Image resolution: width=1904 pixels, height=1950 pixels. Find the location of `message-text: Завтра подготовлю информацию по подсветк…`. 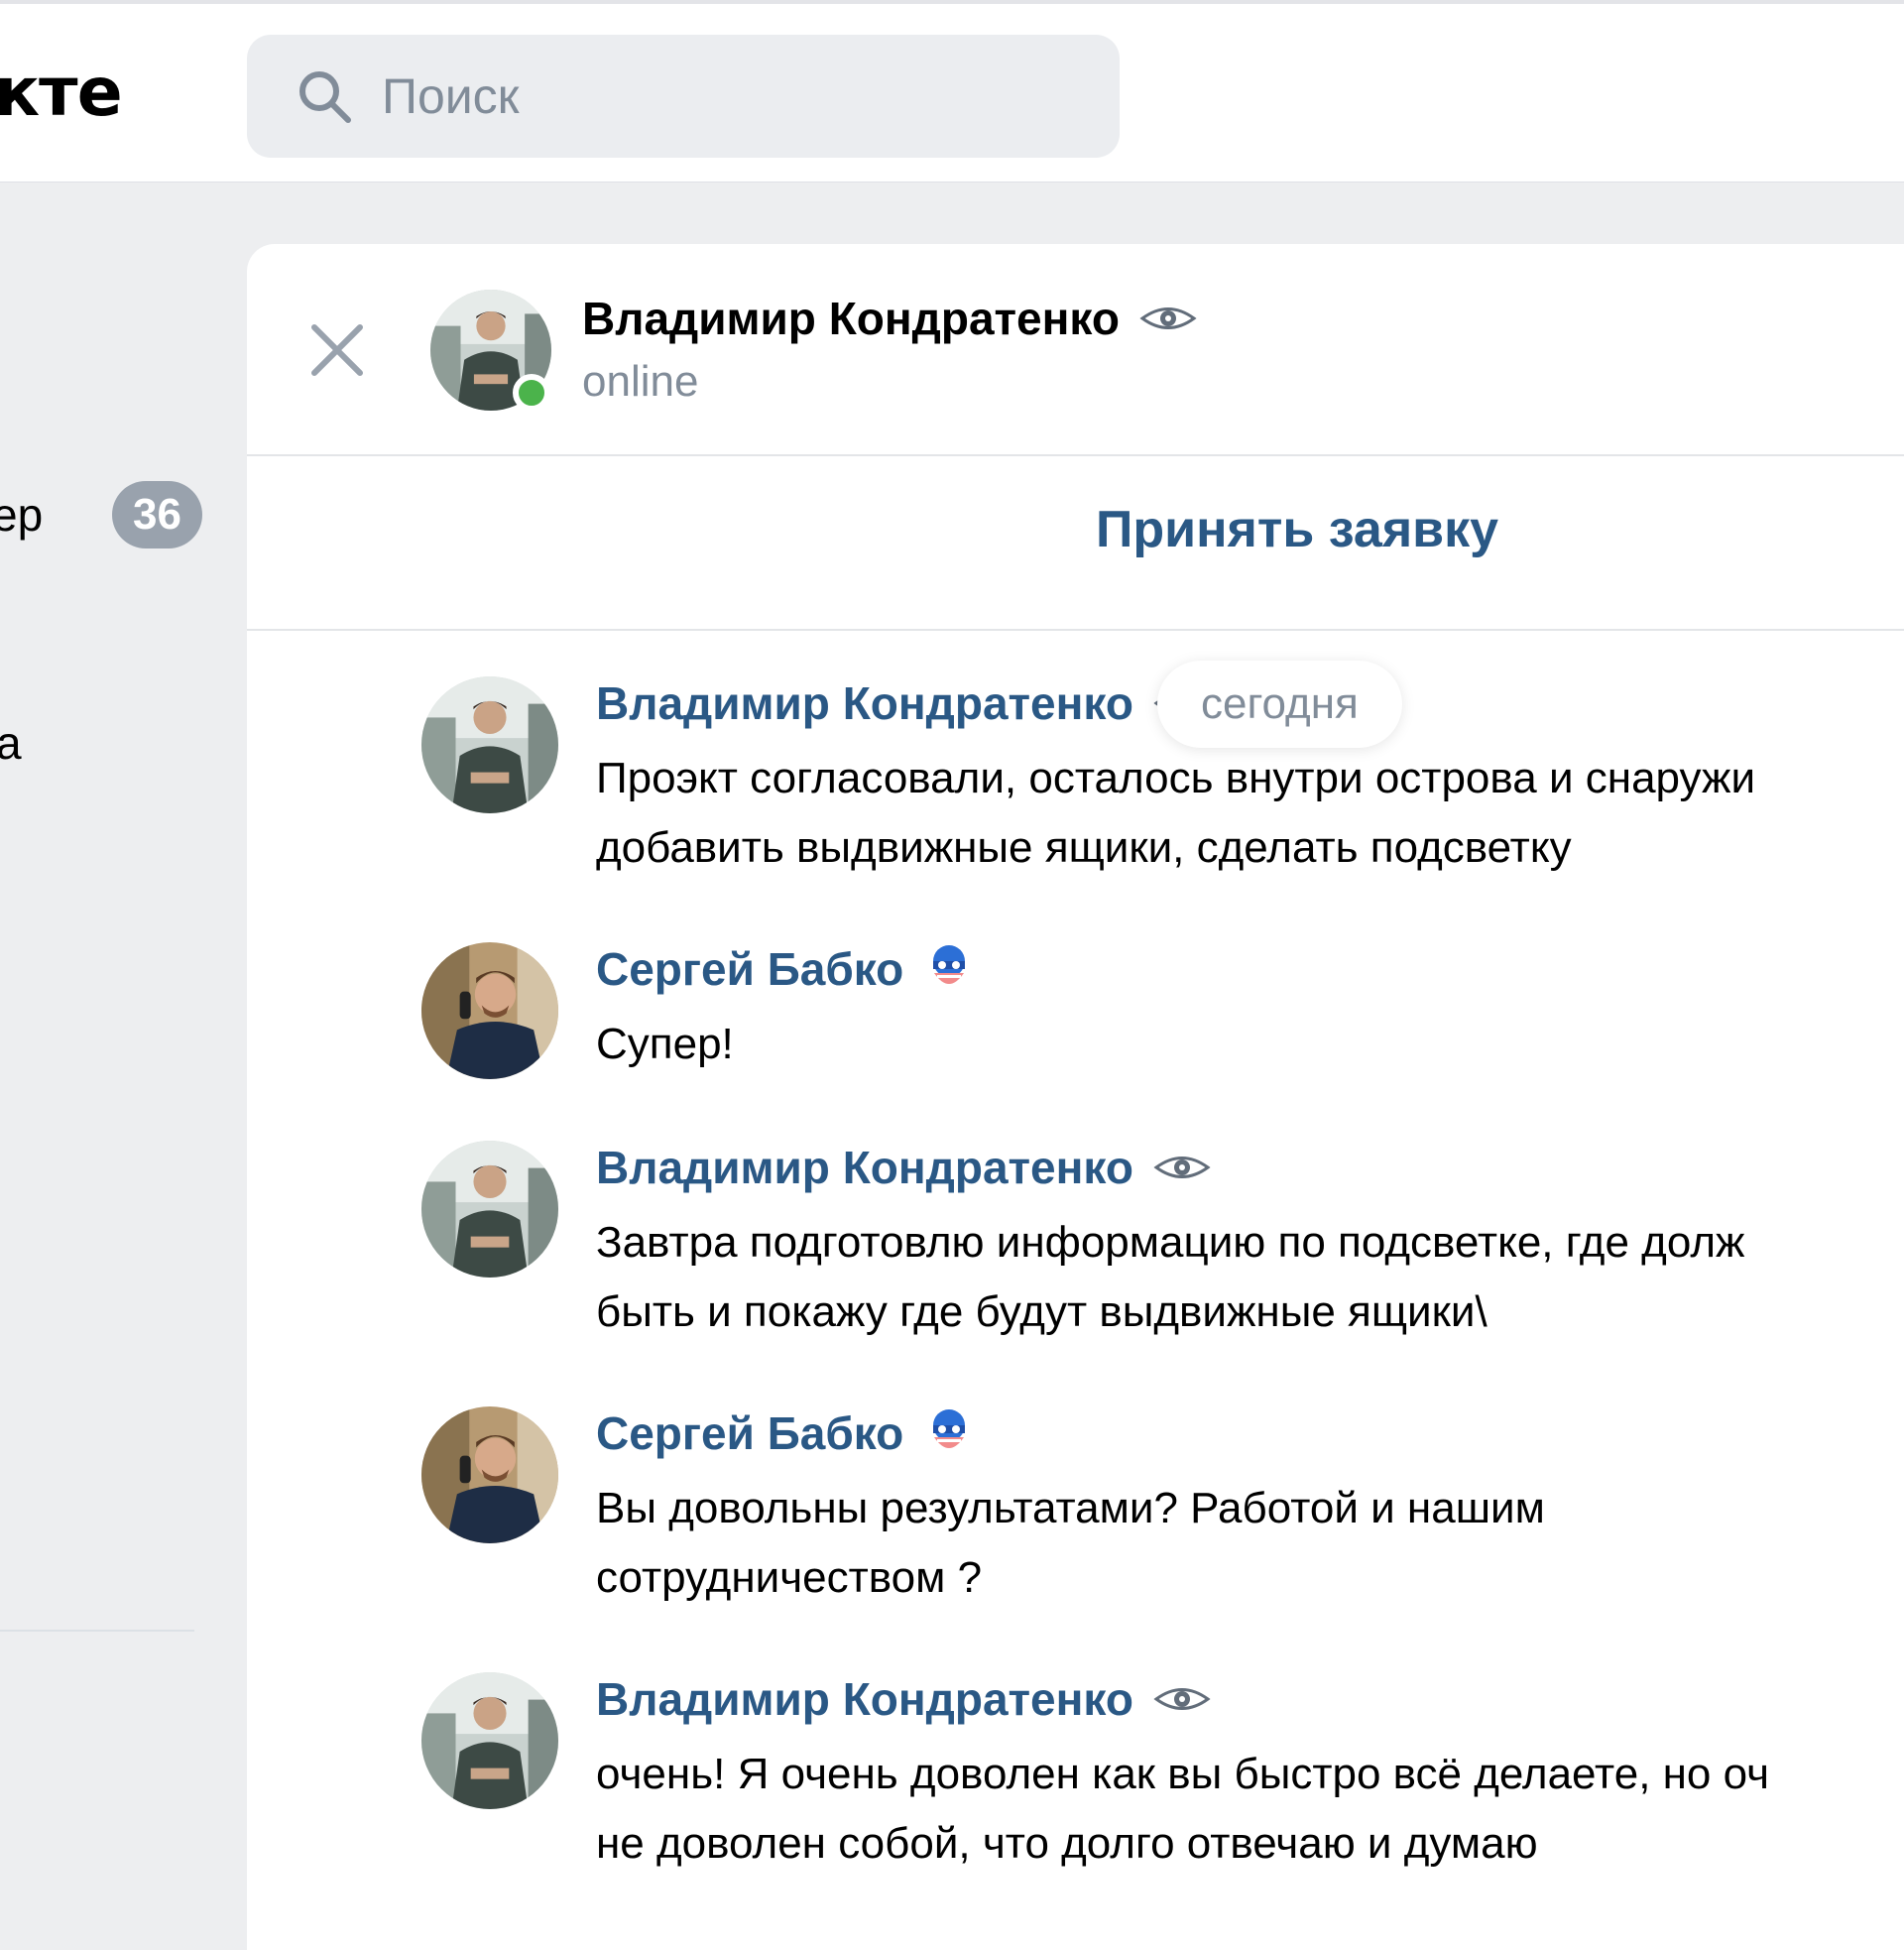

message-text: Завтра подготовлю информацию по подсветк… is located at coordinates (1250, 1277).